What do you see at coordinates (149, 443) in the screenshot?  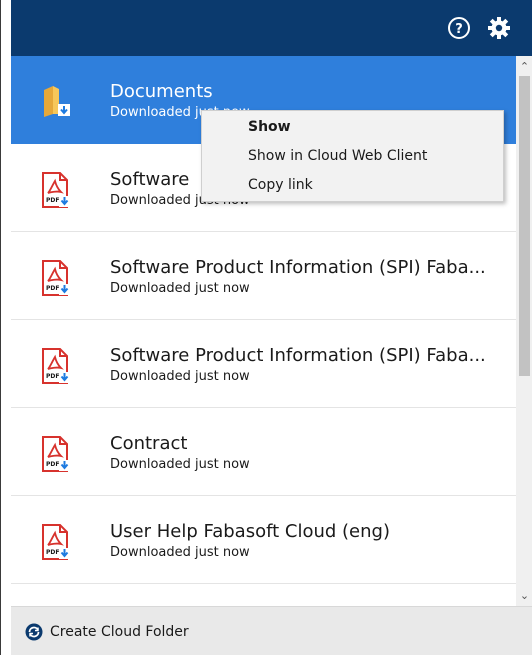 I see `item-title: Contract` at bounding box center [149, 443].